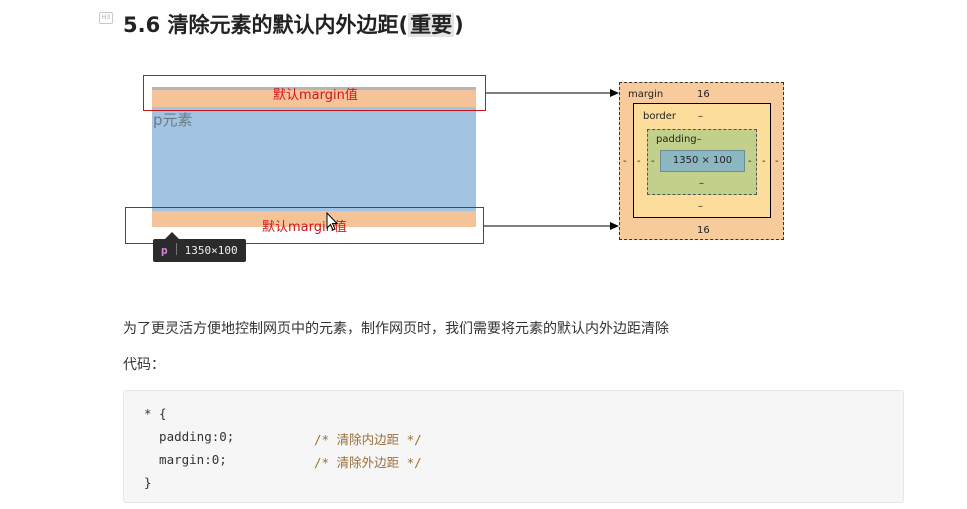 Image resolution: width=967 pixels, height=509 pixels. What do you see at coordinates (144, 365) in the screenshot?
I see `code-label: 代码：` at bounding box center [144, 365].